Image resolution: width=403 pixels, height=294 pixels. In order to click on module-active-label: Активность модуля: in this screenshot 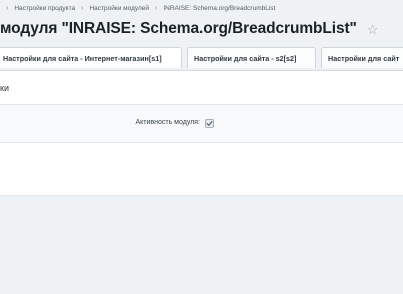, I will do `click(167, 122)`.